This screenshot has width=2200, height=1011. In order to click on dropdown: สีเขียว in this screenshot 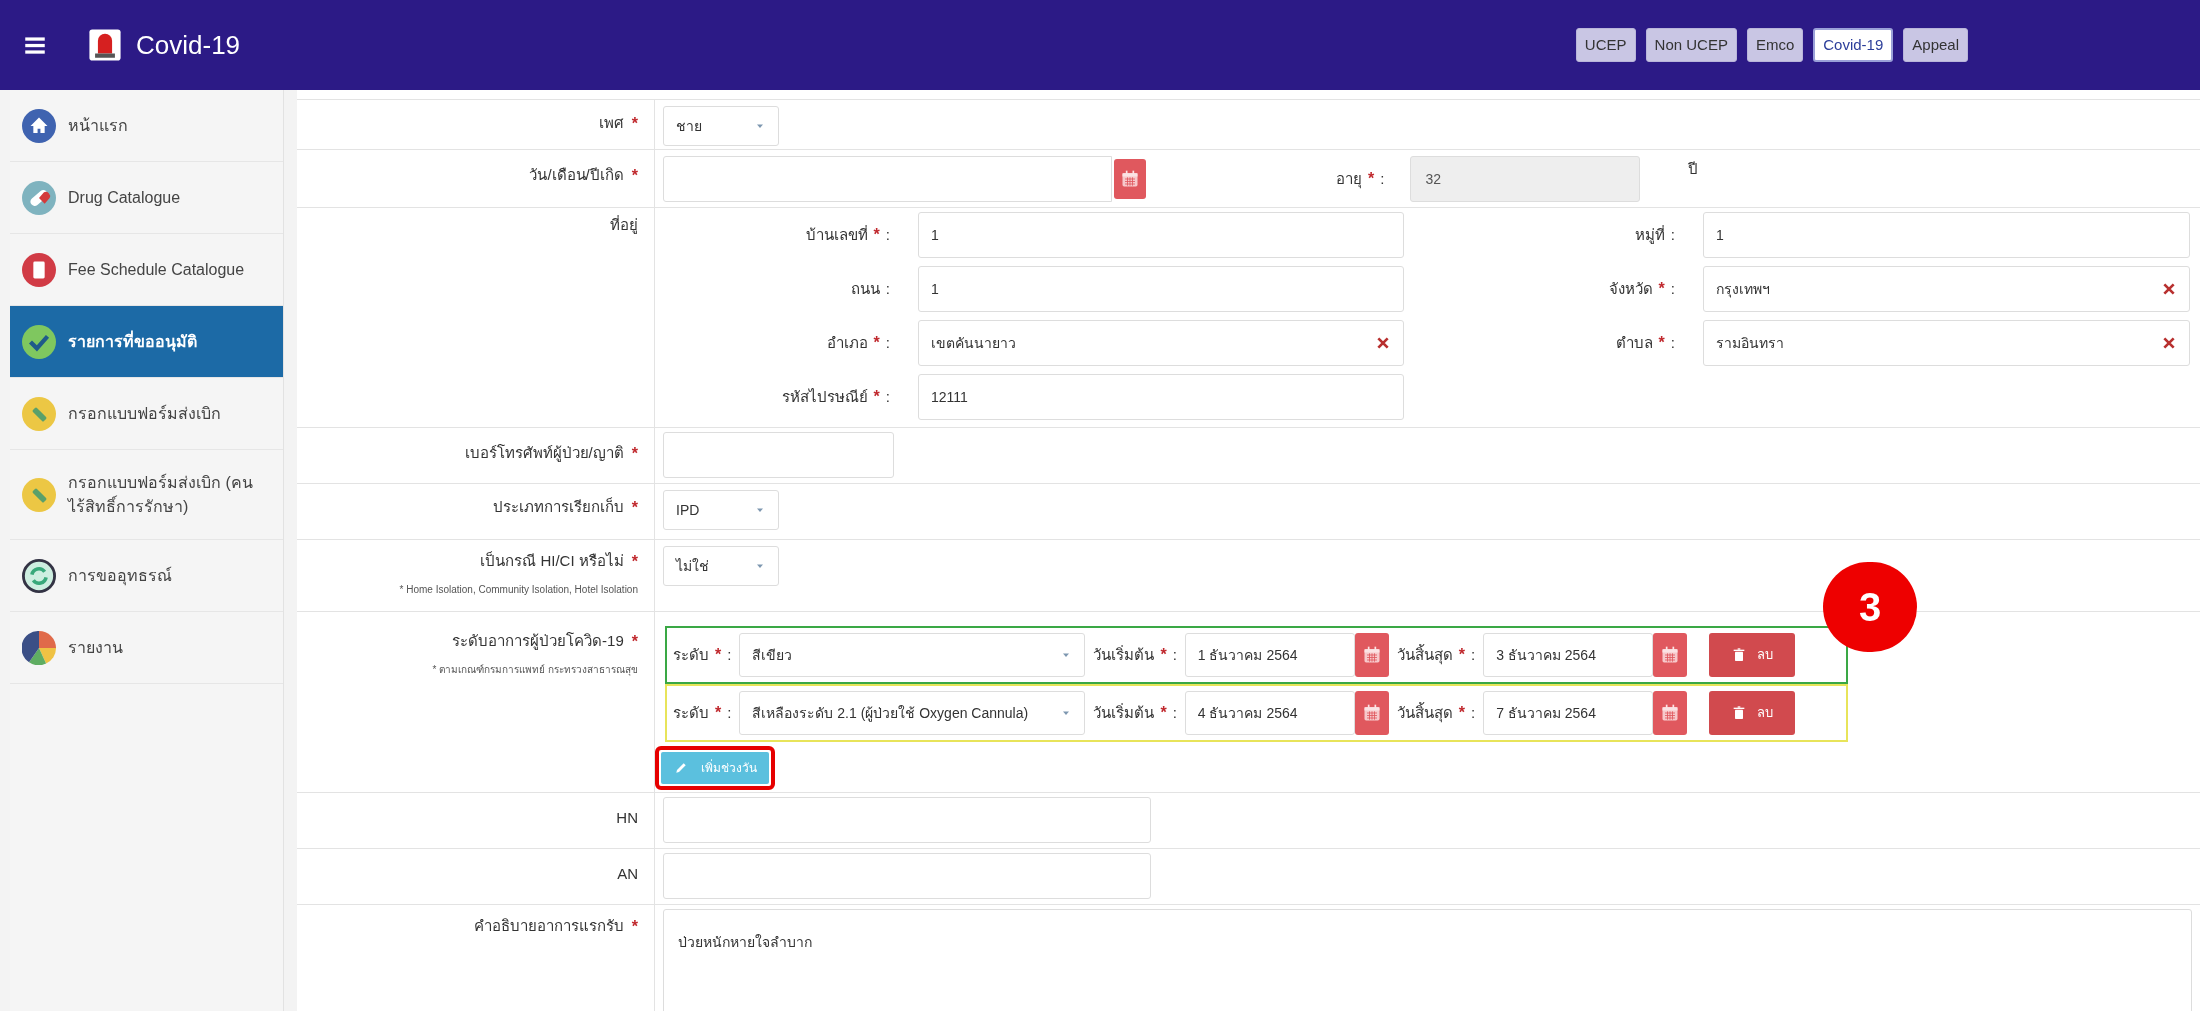, I will do `click(912, 655)`.